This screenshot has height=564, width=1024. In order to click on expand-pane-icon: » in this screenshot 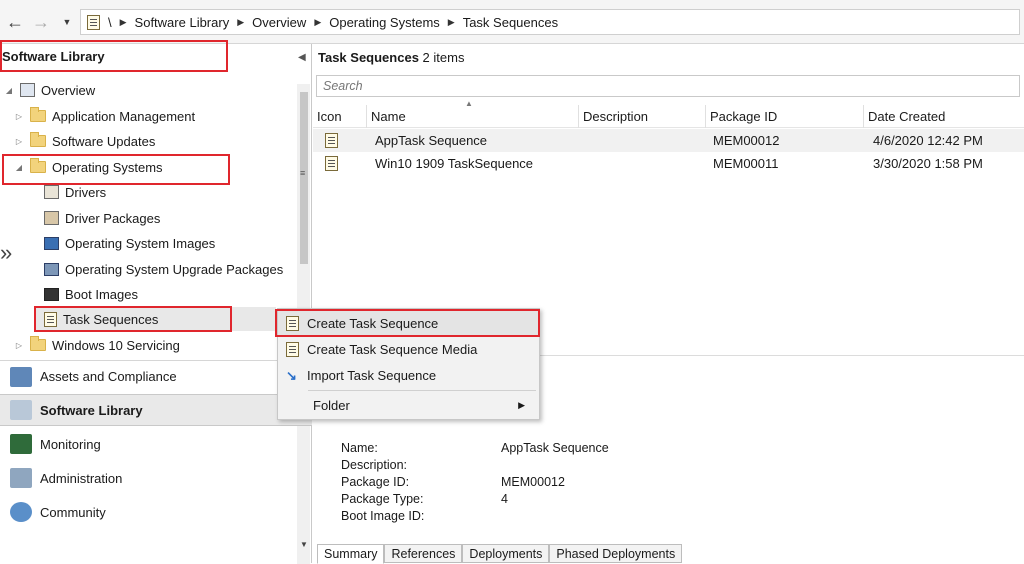, I will do `click(6, 253)`.